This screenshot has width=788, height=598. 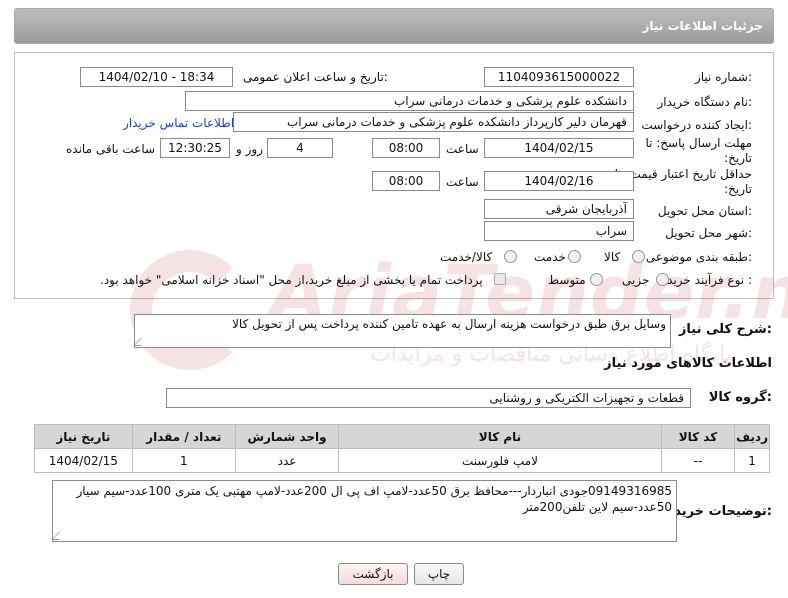 What do you see at coordinates (287, 436) in the screenshot?
I see `col-unit: واحد شمارش` at bounding box center [287, 436].